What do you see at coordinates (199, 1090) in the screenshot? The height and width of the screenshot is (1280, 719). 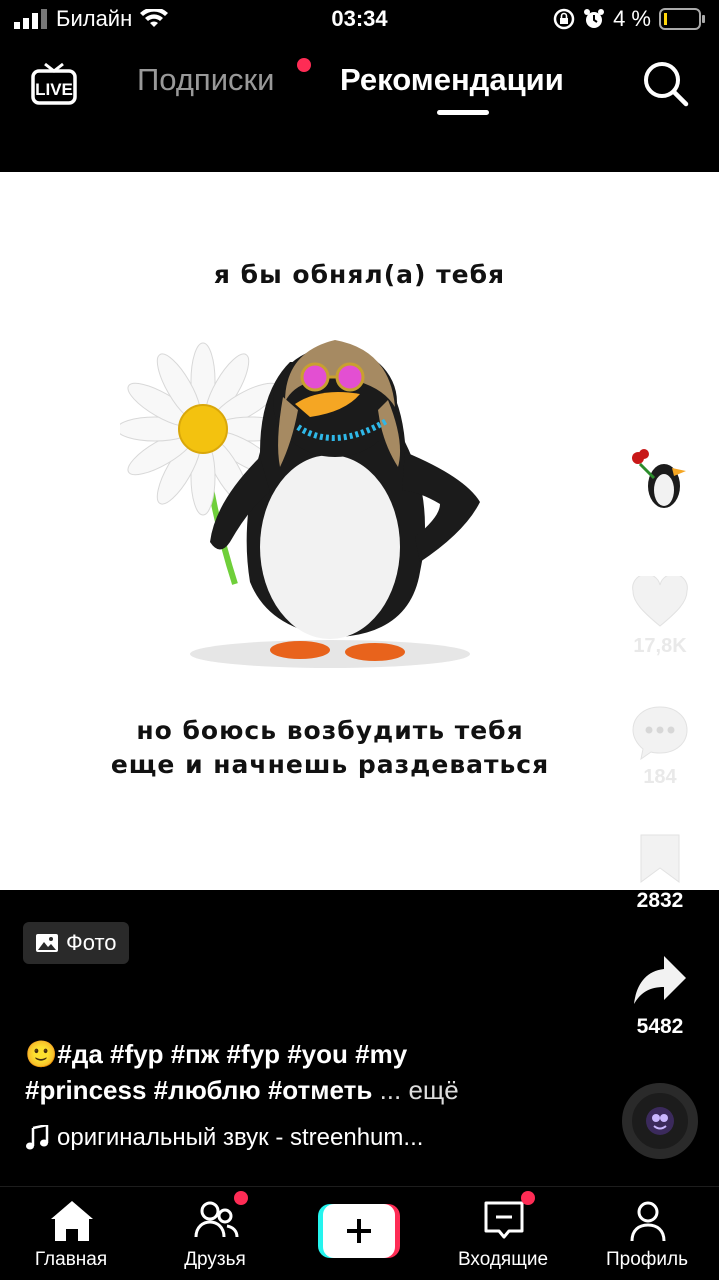 I see `description-line2: #princess #люблю #отметь` at bounding box center [199, 1090].